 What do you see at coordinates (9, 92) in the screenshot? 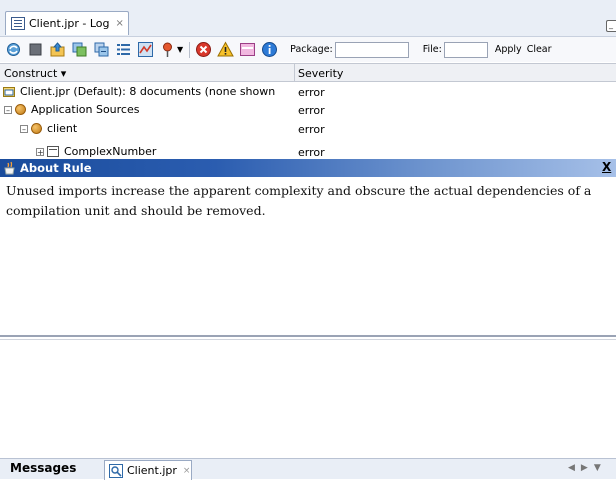
I see `project-folder-icon` at bounding box center [9, 92].